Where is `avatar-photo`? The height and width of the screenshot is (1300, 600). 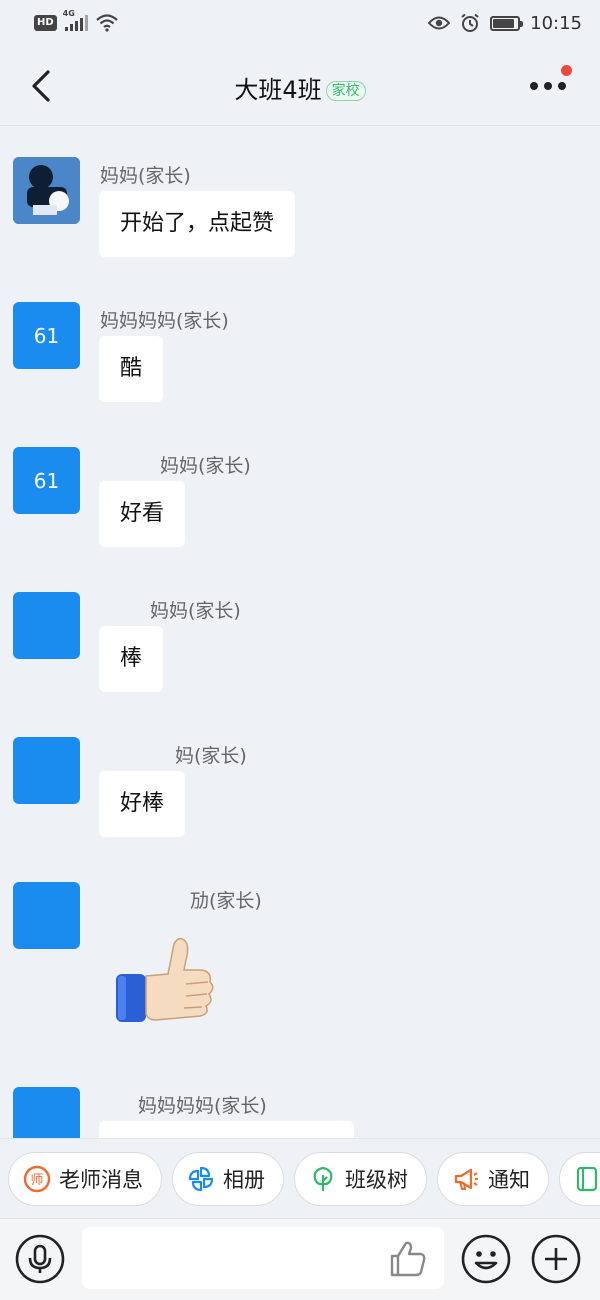
avatar-photo is located at coordinates (46, 190).